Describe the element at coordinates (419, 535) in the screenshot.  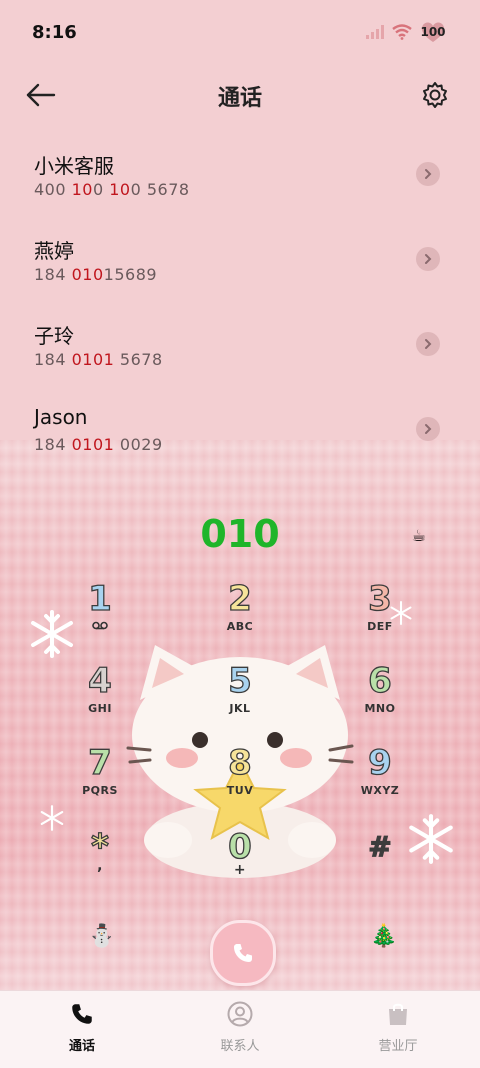
I see `coffee-cup-icon: ☕` at that location.